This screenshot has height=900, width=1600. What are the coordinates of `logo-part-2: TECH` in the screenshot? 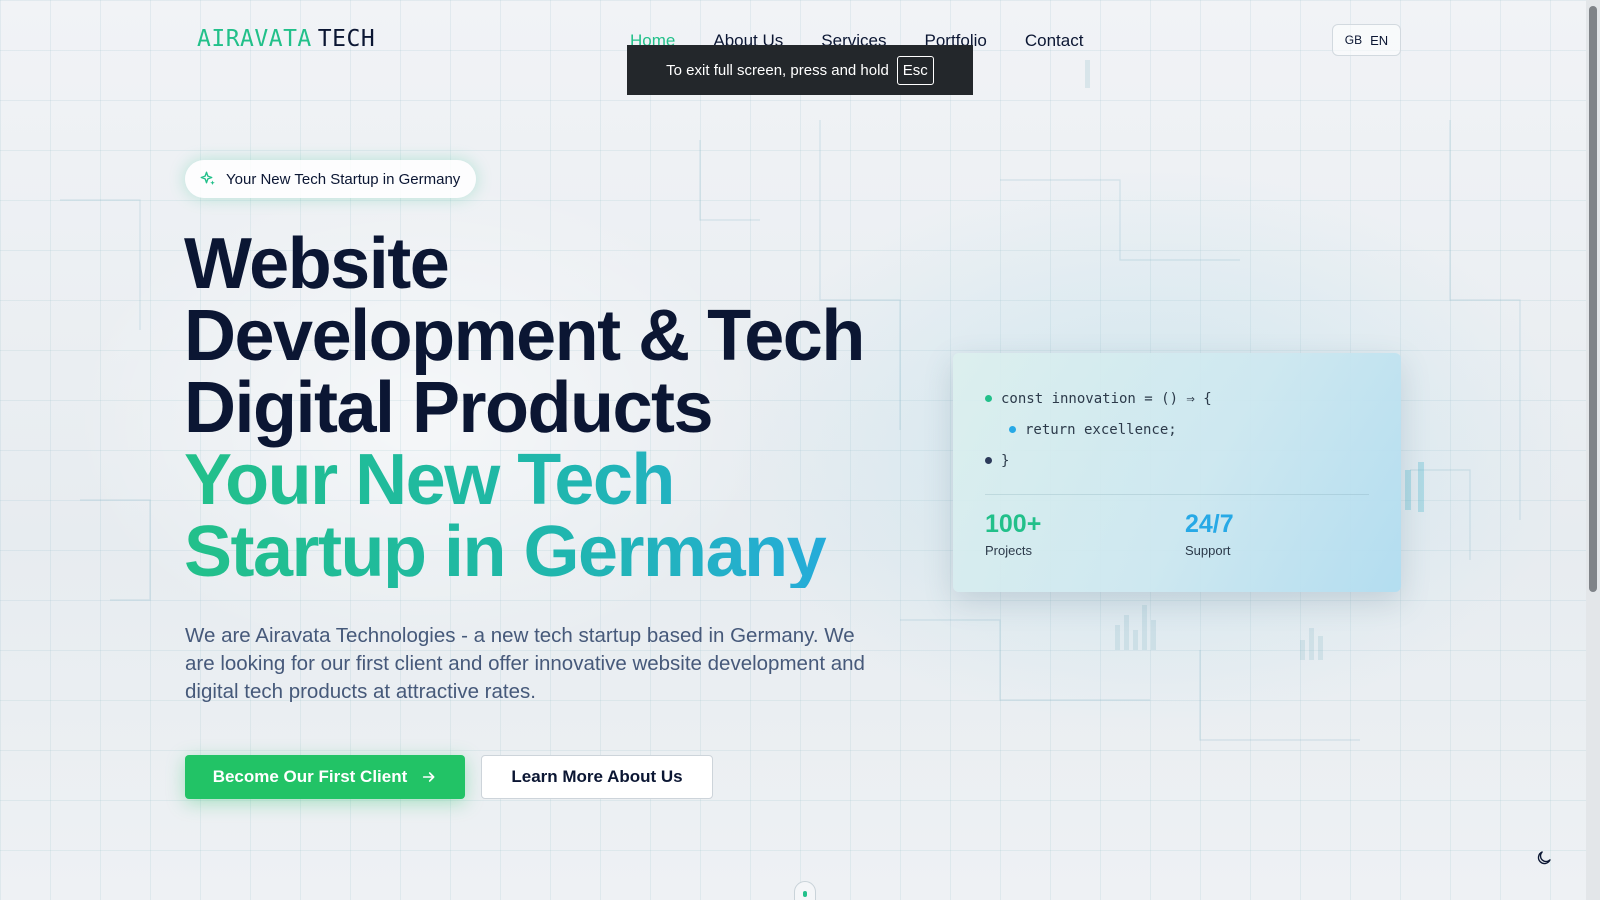 It's located at (346, 39).